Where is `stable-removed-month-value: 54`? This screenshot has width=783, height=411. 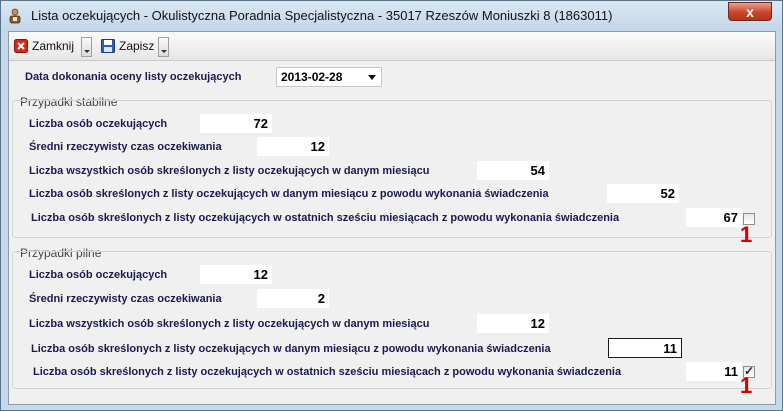
stable-removed-month-value: 54 is located at coordinates (513, 170).